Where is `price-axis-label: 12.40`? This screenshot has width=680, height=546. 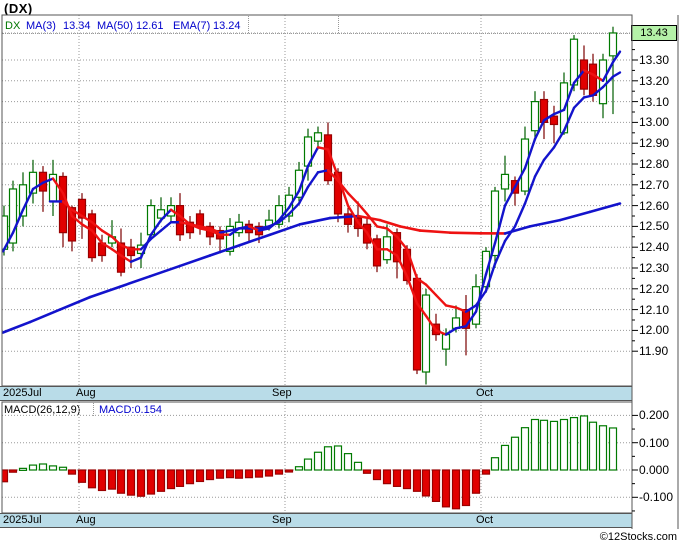 price-axis-label: 12.40 is located at coordinates (654, 247).